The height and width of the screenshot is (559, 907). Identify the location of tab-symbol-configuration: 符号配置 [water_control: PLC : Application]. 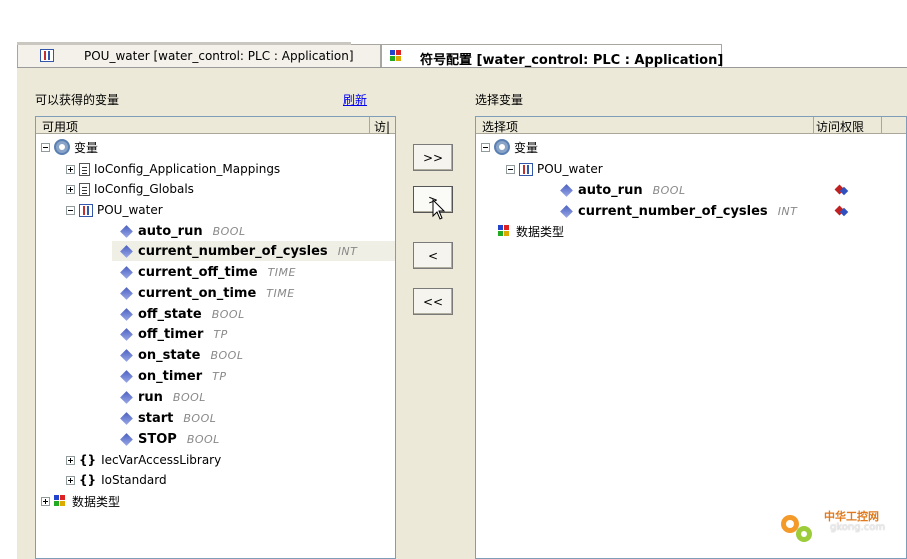
(552, 56).